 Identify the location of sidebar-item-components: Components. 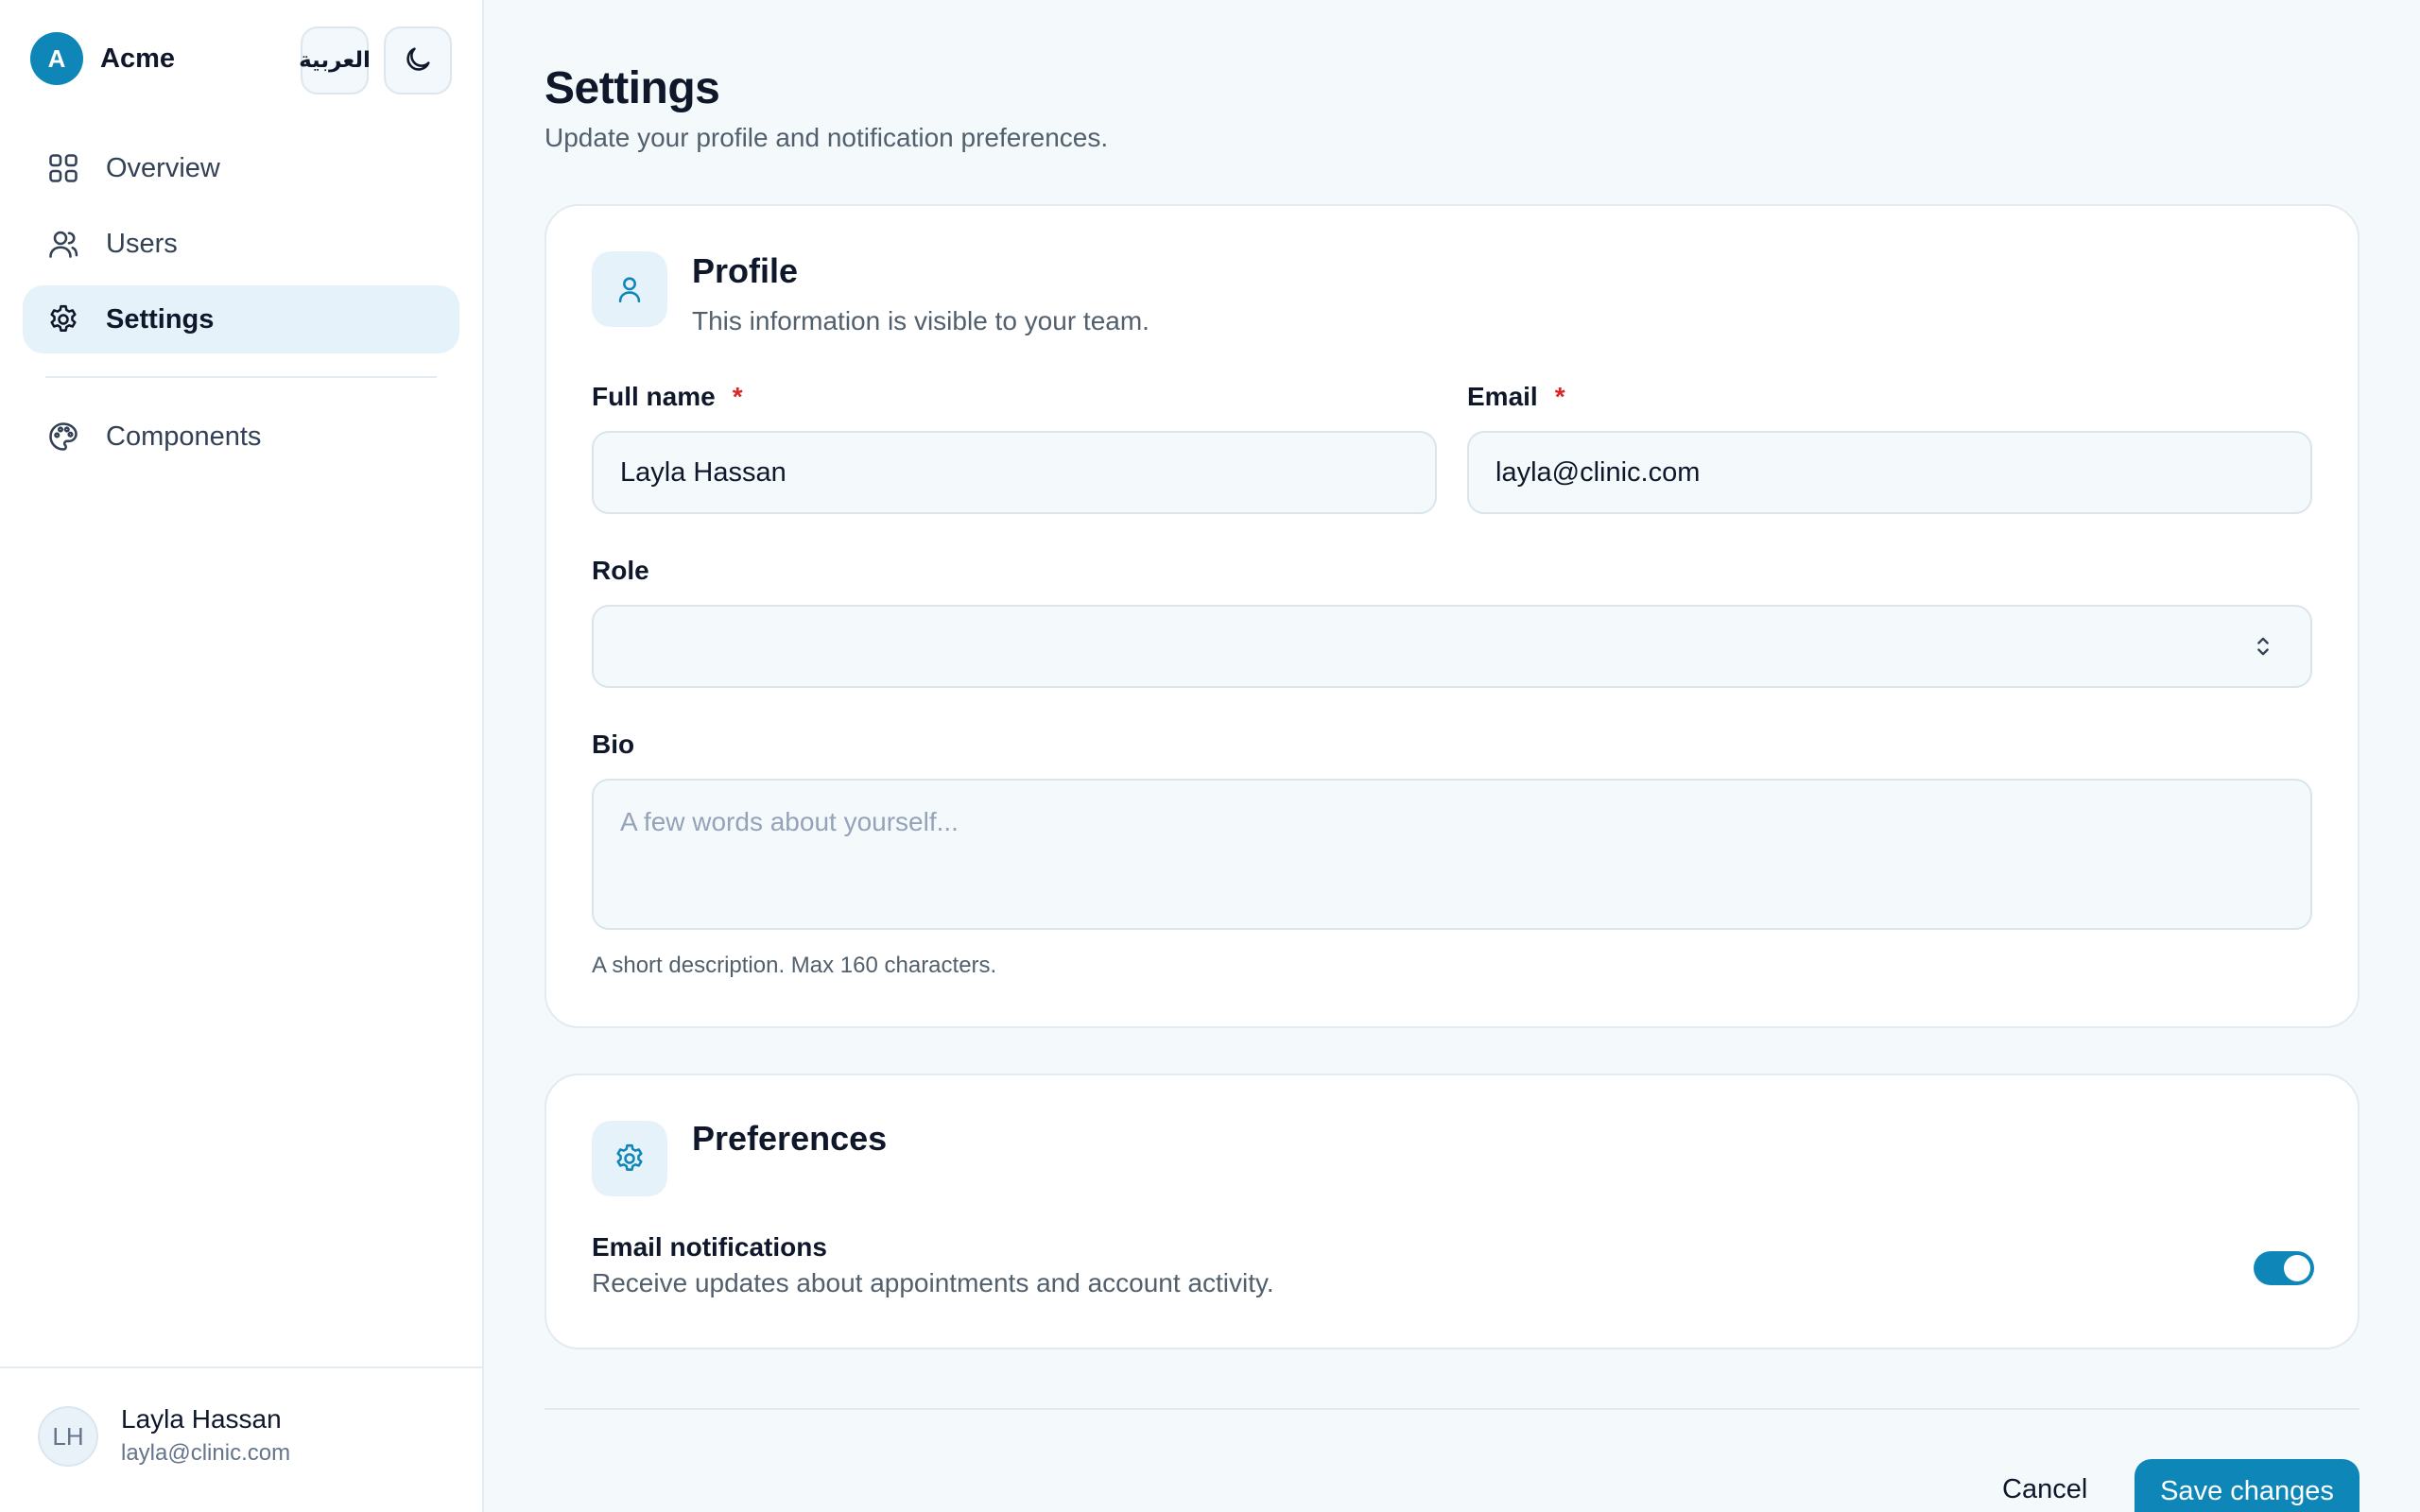
(241, 437).